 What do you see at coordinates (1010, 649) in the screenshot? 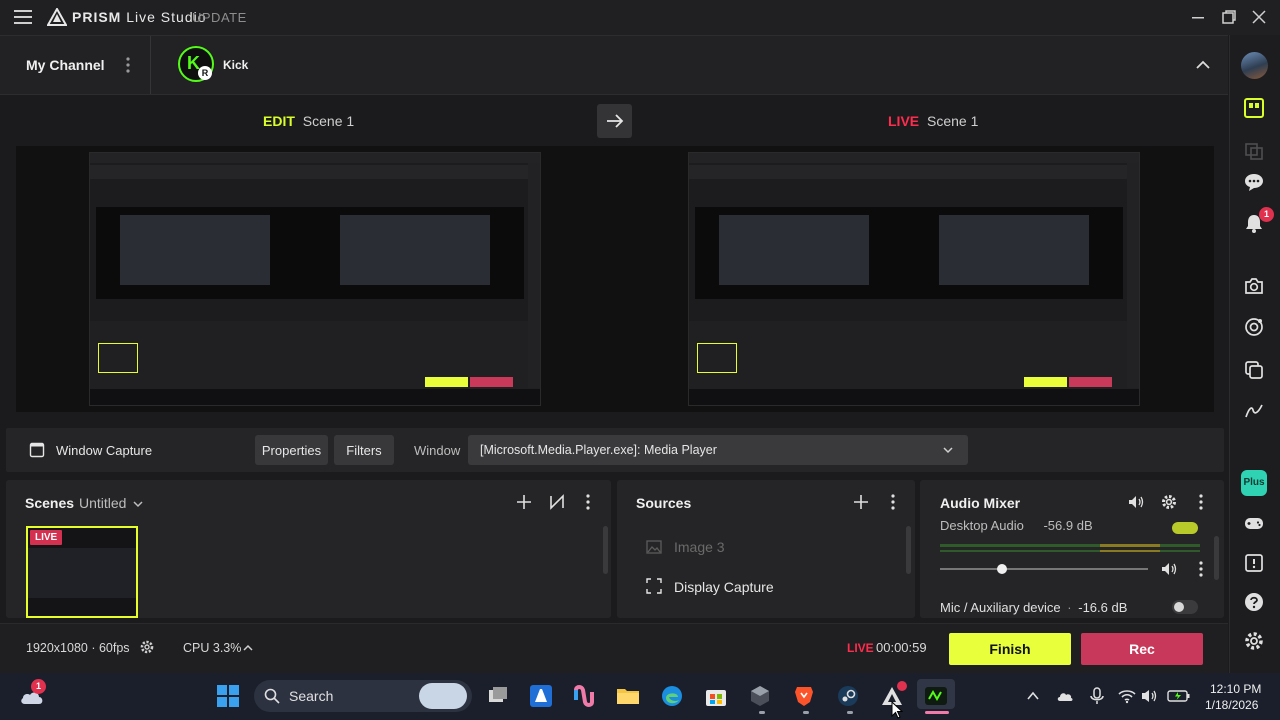
I see `finish-button: Finish` at bounding box center [1010, 649].